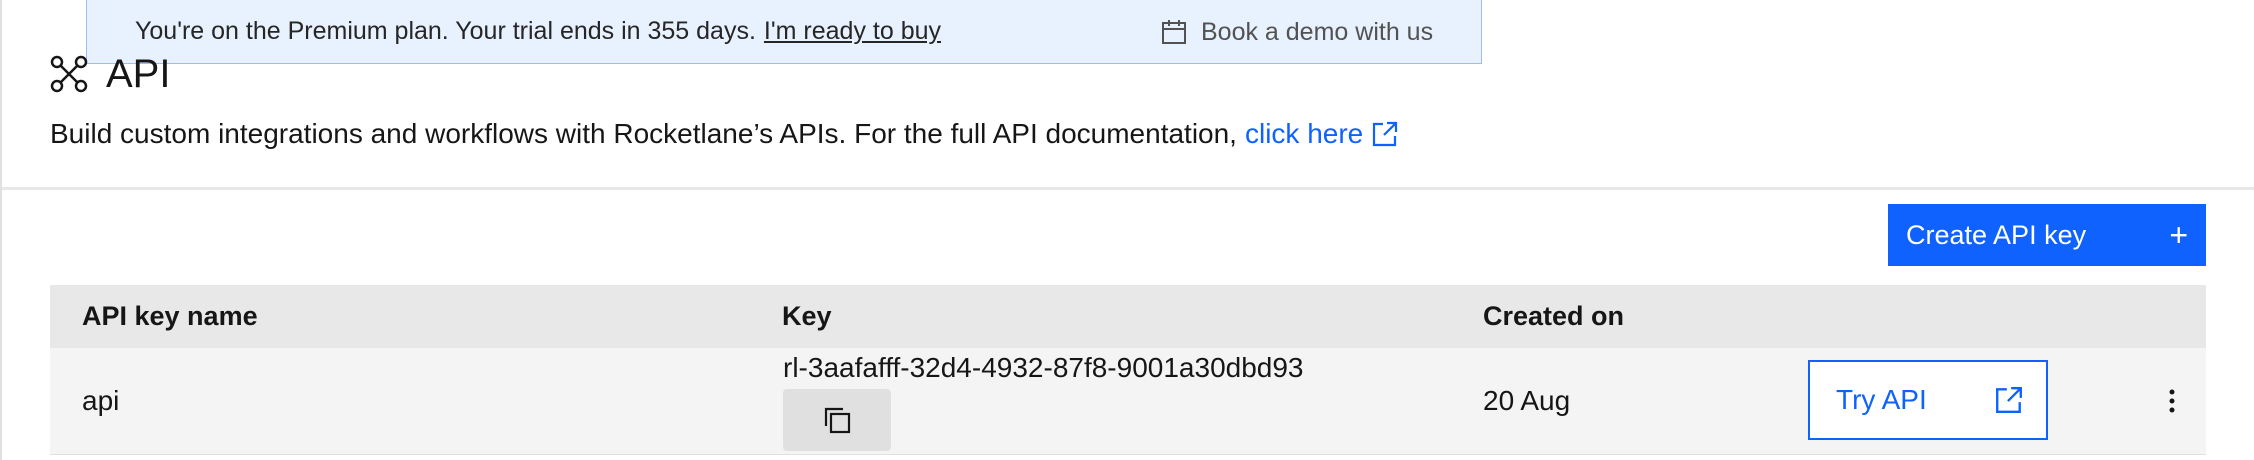 The image size is (2254, 460). I want to click on api-key-value: rl-3aafafff-32d4-4932-87f8-9001a30dbd93, so click(1043, 367).